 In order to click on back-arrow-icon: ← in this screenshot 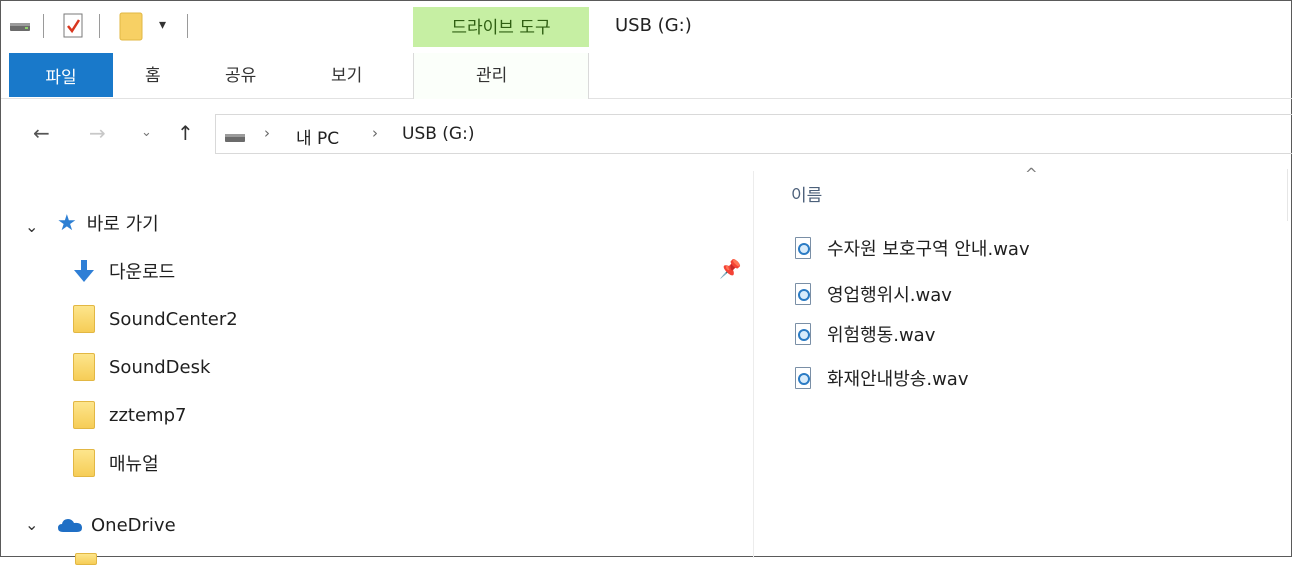, I will do `click(41, 133)`.